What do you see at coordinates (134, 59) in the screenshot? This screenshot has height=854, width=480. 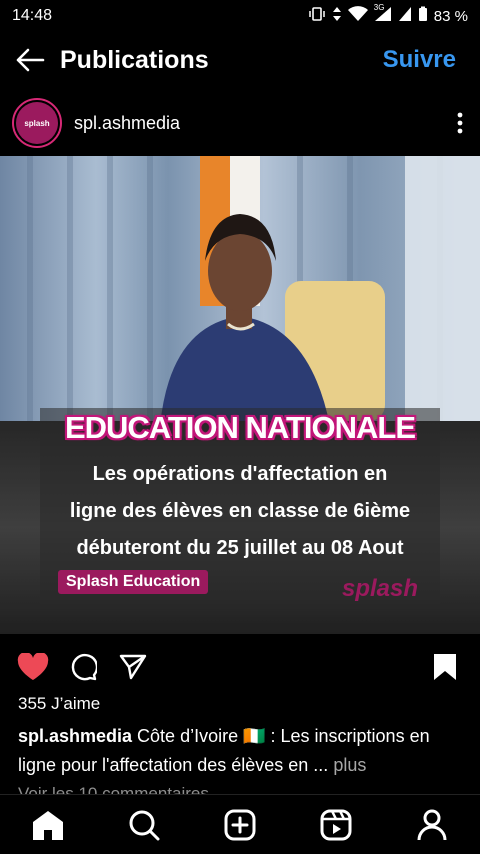 I see `page-title: Publications` at bounding box center [134, 59].